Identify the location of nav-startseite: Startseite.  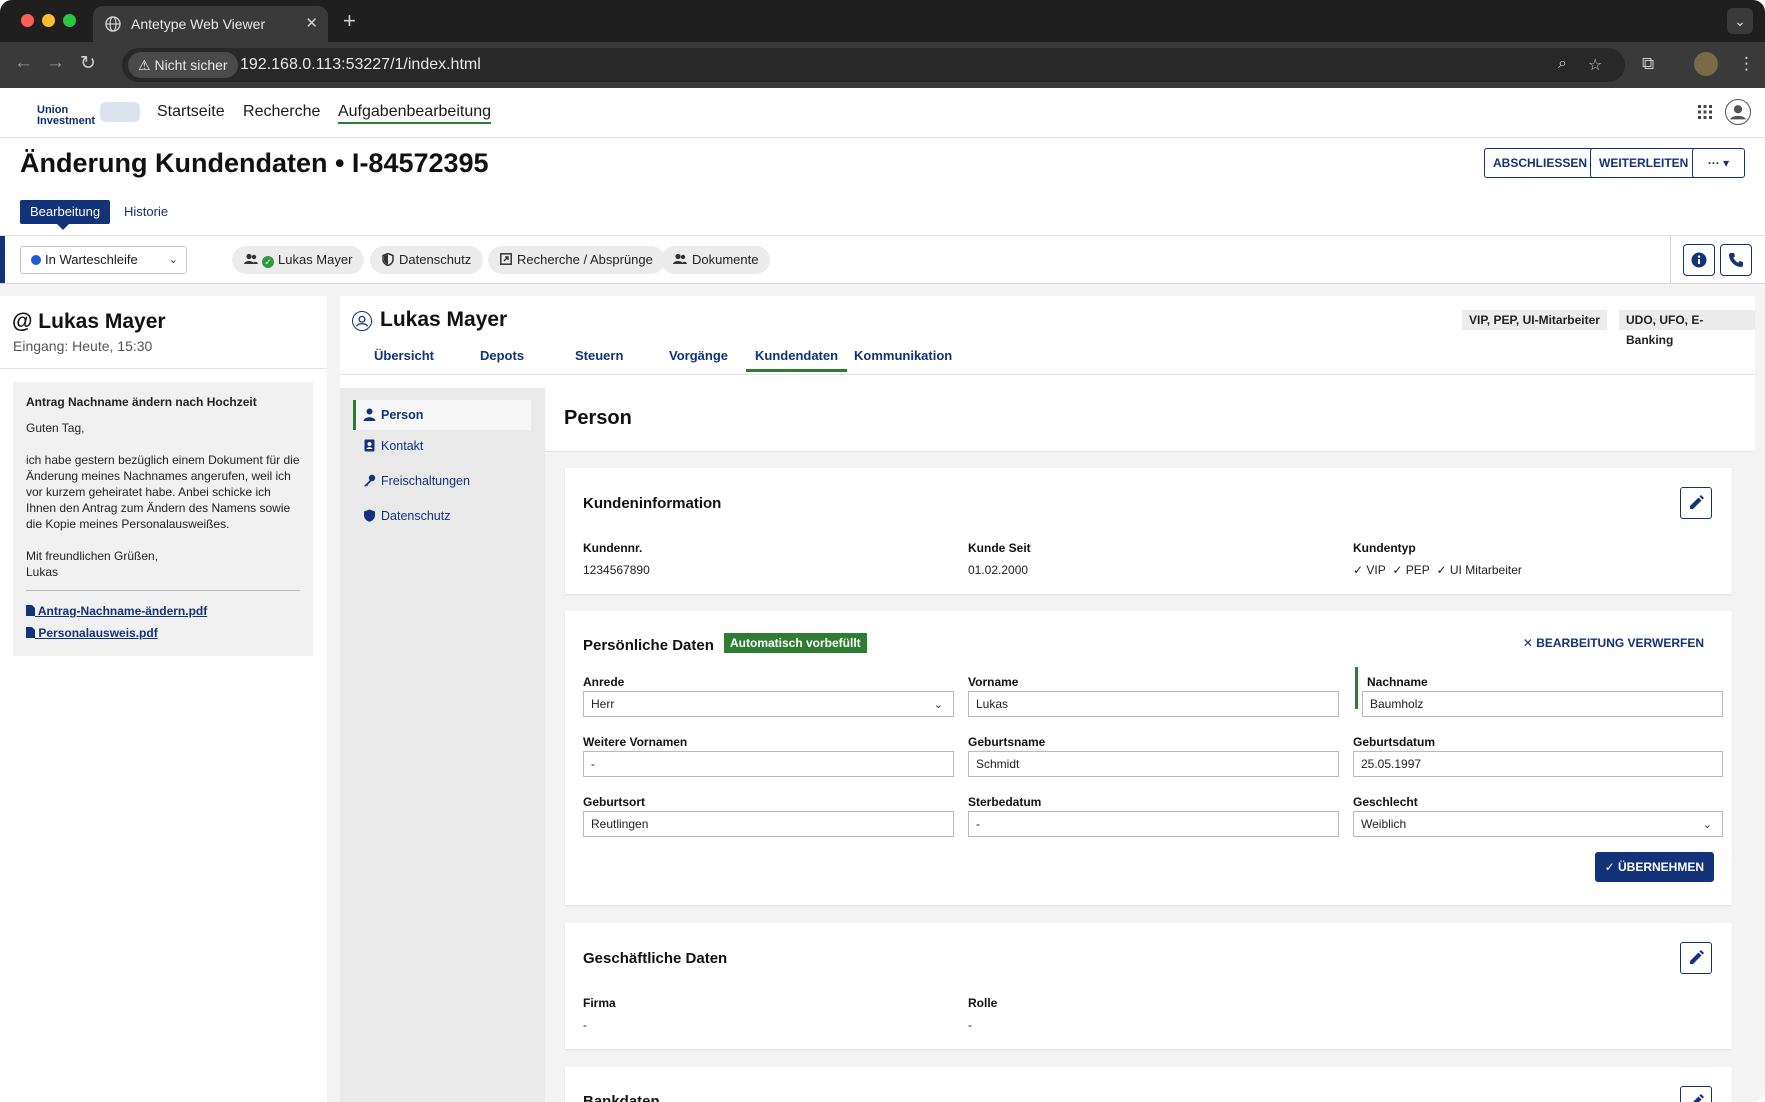
(191, 111).